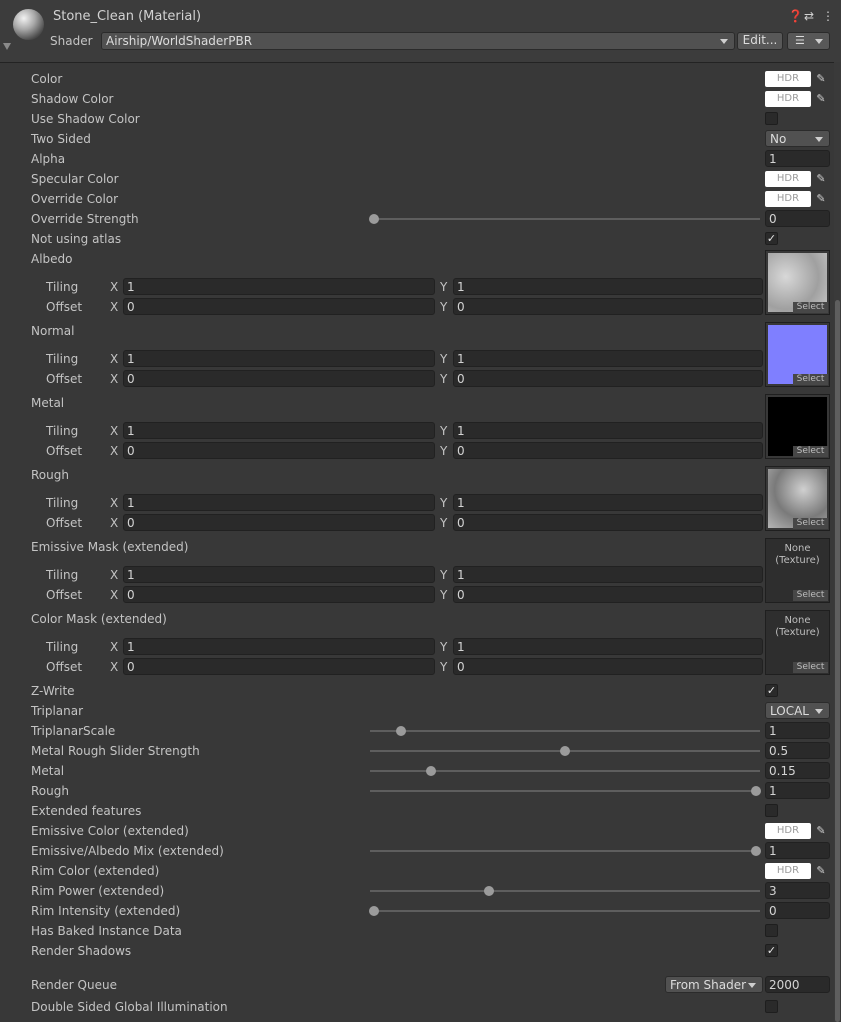  Describe the element at coordinates (797, 282) in the screenshot. I see `albedo-texture-slot: Select` at that location.